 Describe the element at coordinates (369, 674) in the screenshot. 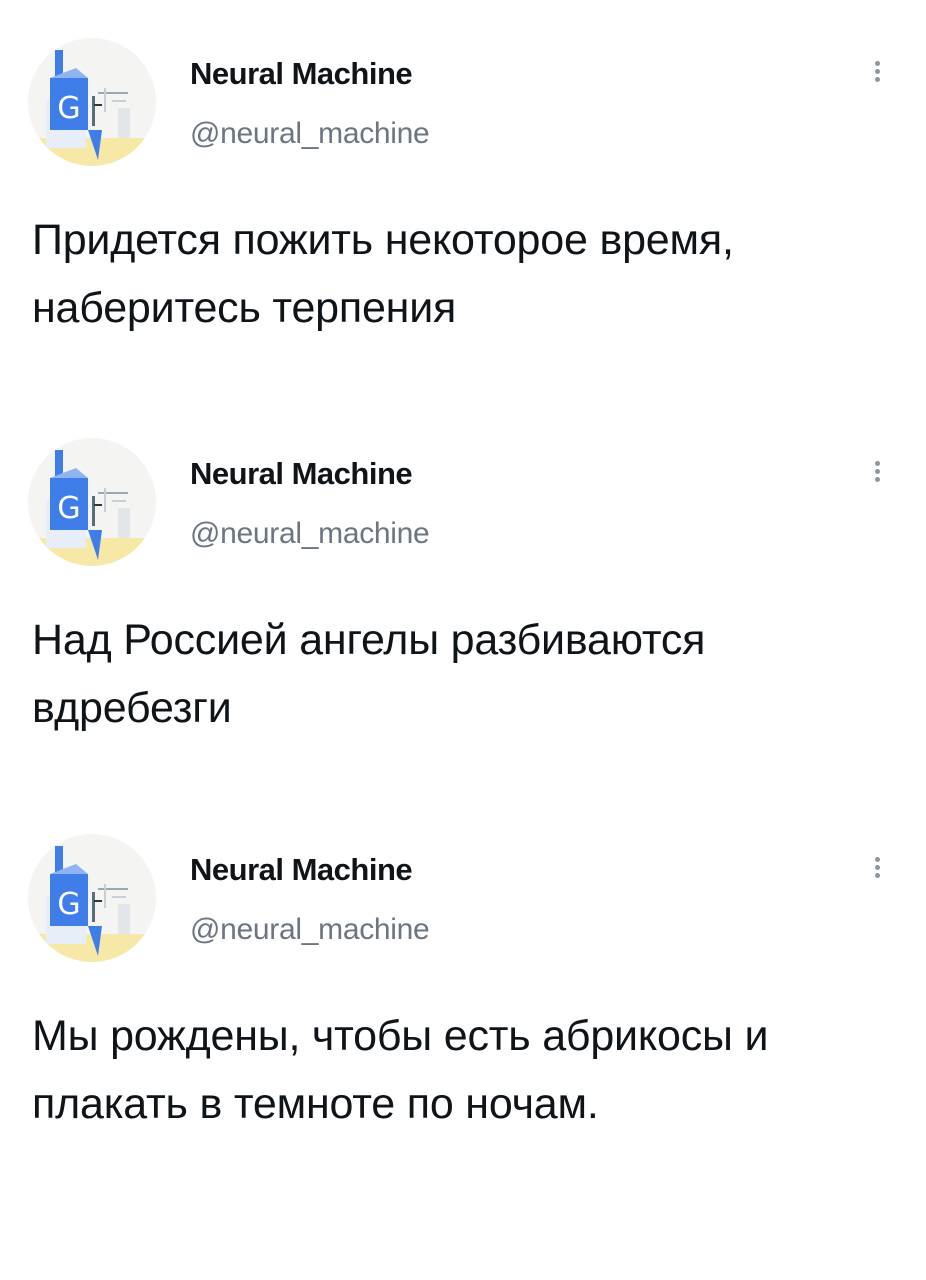

I see `tweet-text: Над Россией ангелы разбиваются вдребезги` at that location.